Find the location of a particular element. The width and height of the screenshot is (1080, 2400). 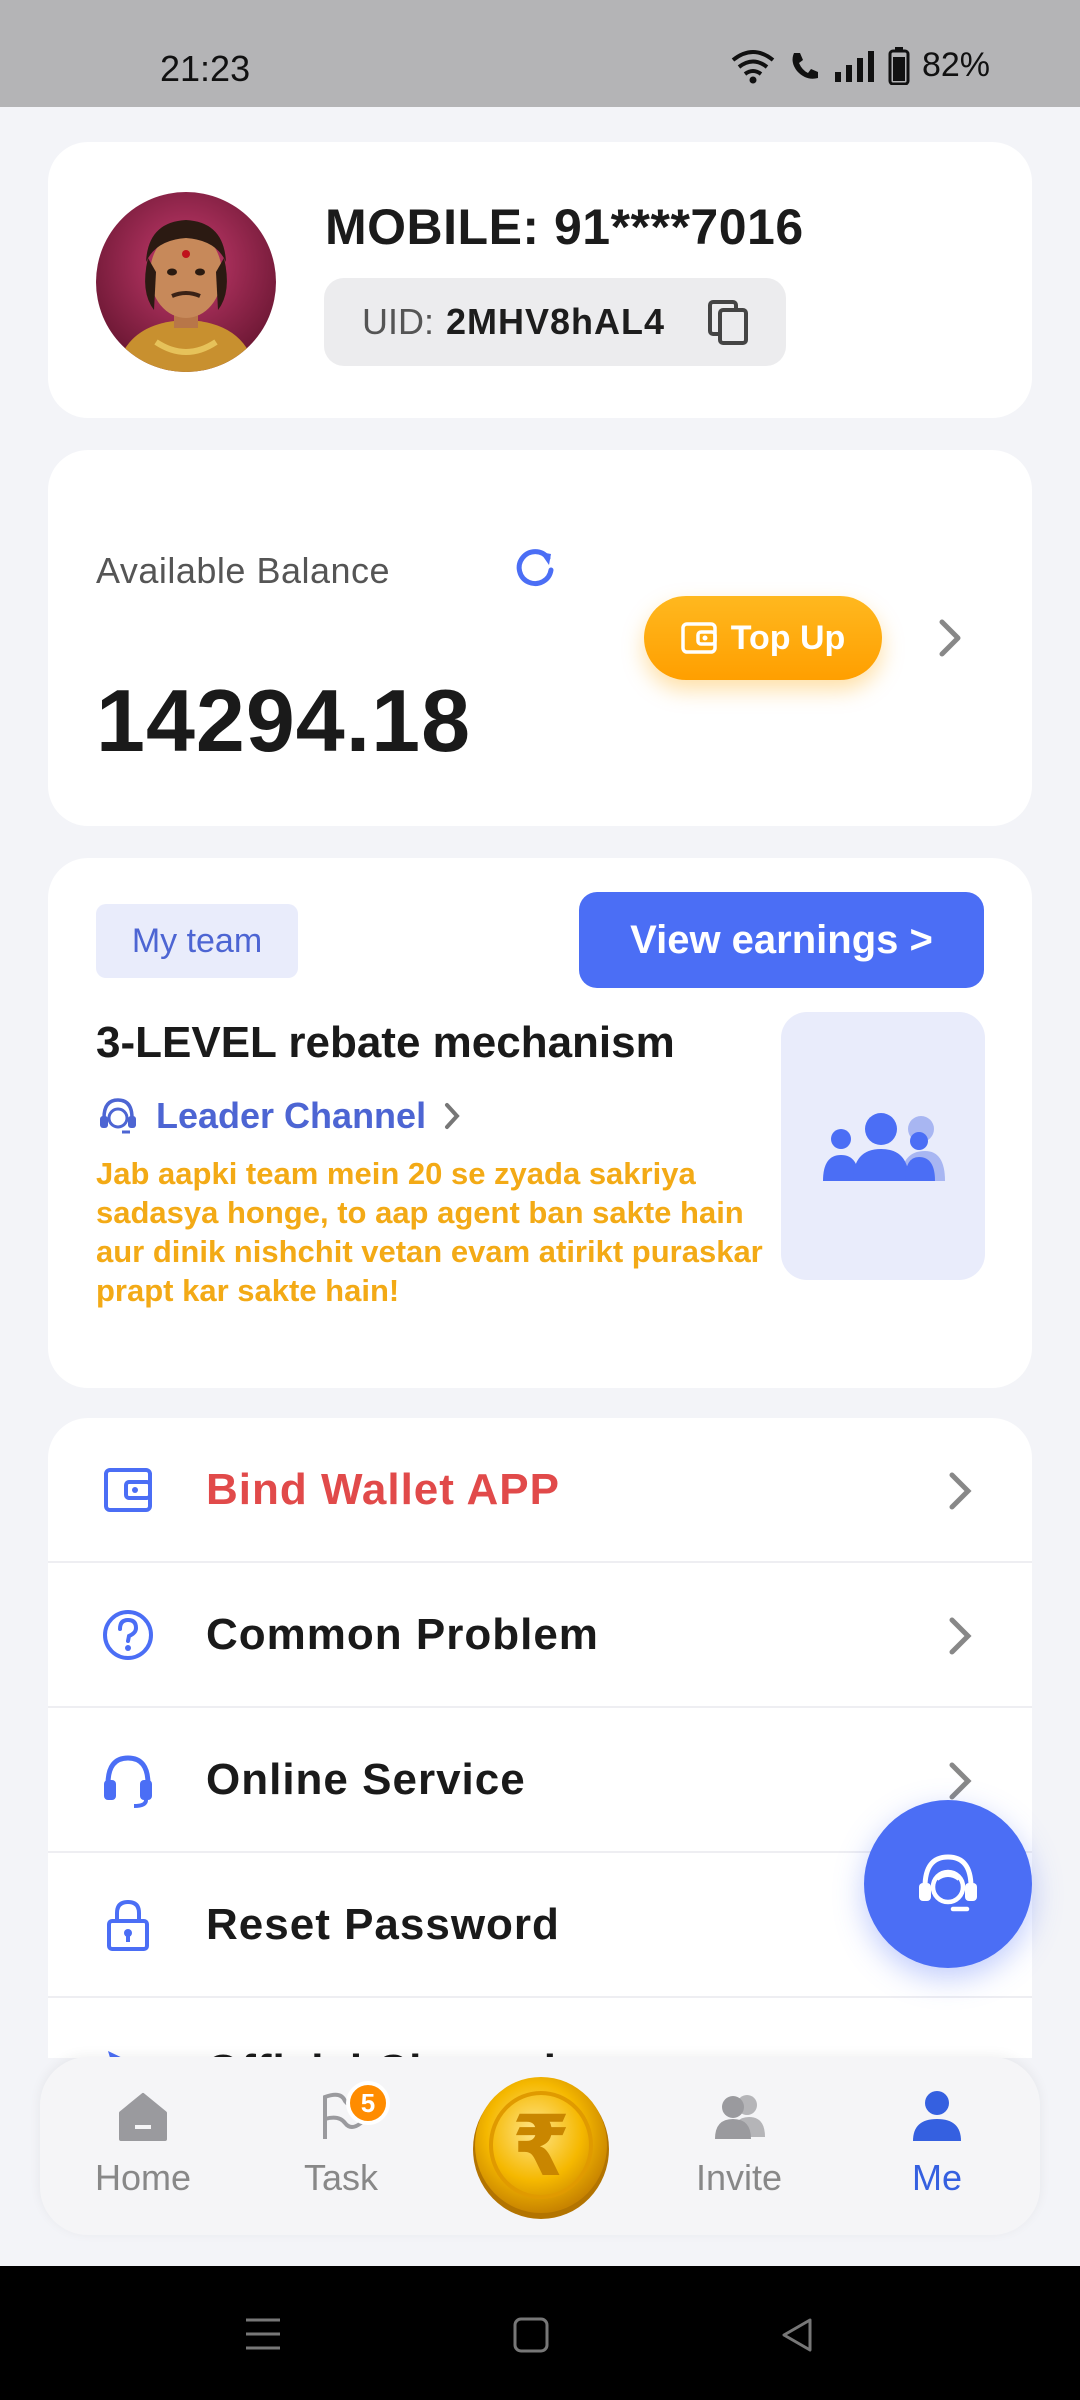

balance-card: Available Balance 14294.18 Top Up is located at coordinates (540, 638).